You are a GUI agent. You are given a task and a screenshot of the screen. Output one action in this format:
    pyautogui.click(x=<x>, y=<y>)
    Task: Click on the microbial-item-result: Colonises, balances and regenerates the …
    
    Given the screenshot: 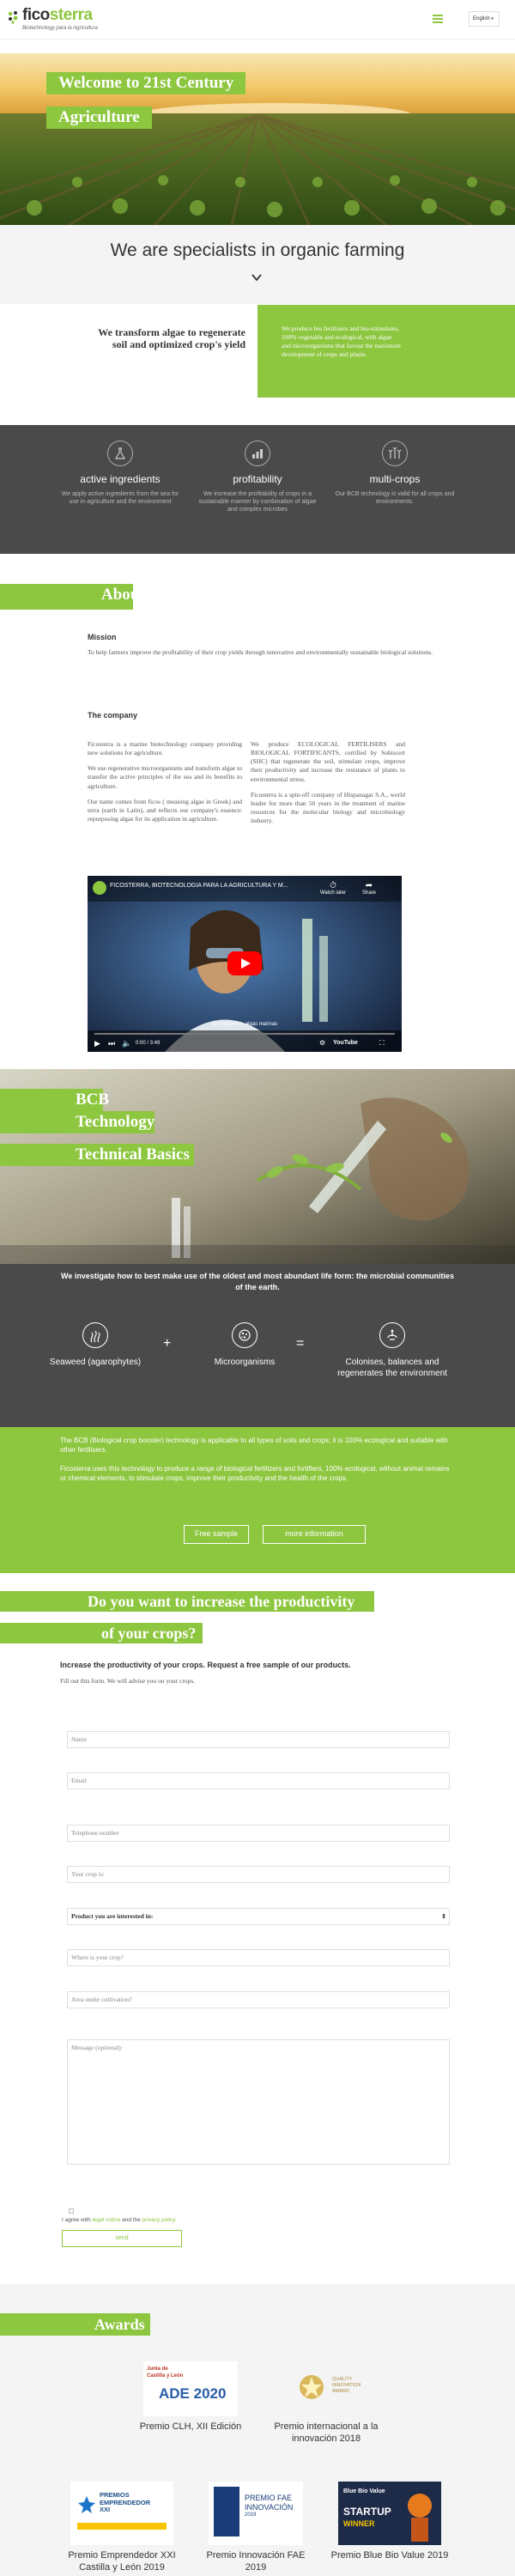 What is the action you would take?
    pyautogui.click(x=392, y=1350)
    